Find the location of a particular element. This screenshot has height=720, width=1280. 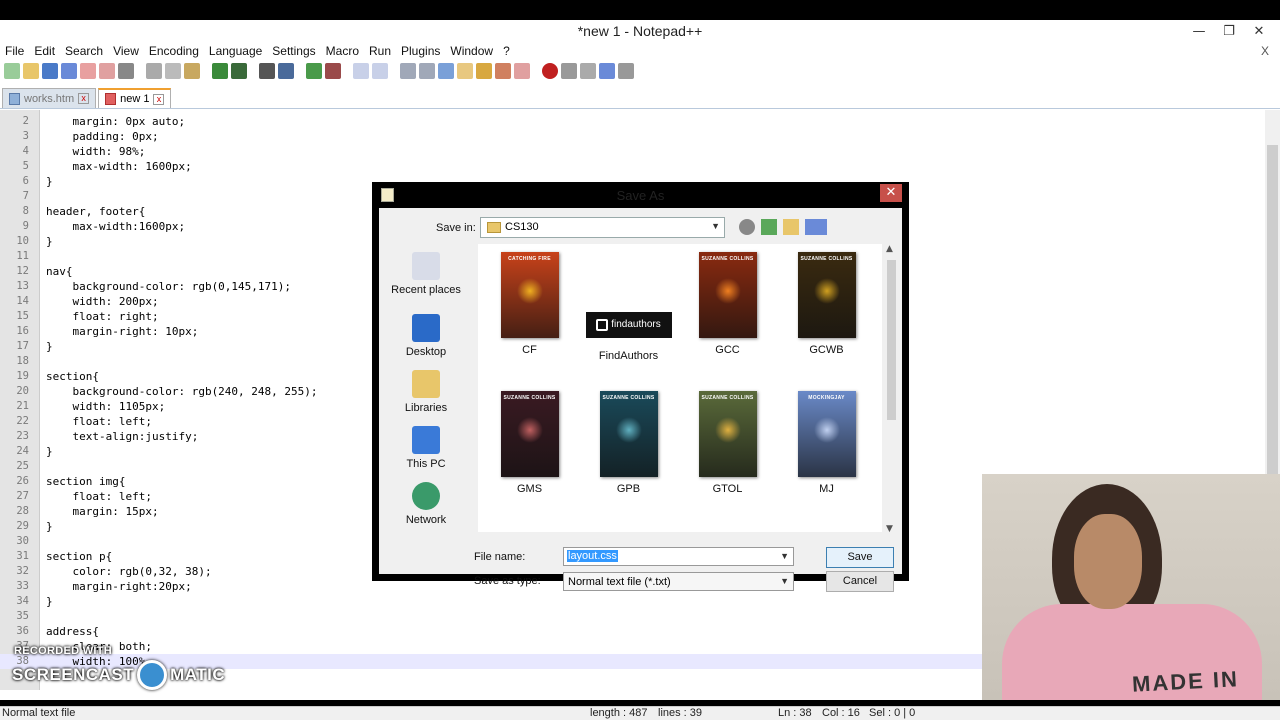

file-name: CF is located at coordinates (529, 350).